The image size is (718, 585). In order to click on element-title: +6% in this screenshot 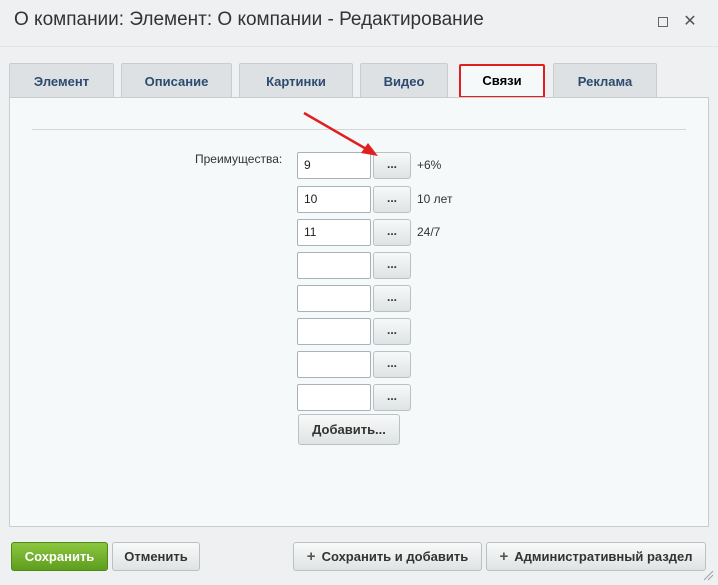, I will do `click(429, 165)`.